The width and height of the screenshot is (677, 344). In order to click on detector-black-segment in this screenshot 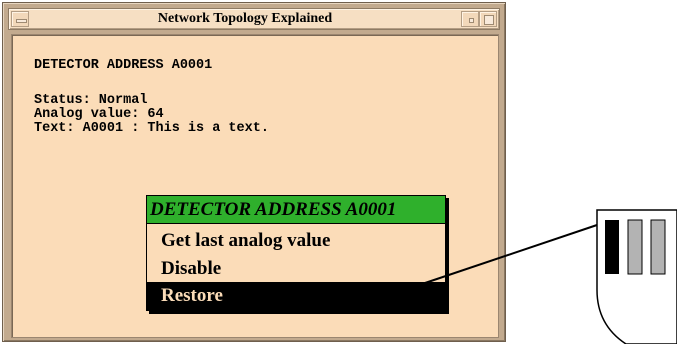, I will do `click(612, 247)`.